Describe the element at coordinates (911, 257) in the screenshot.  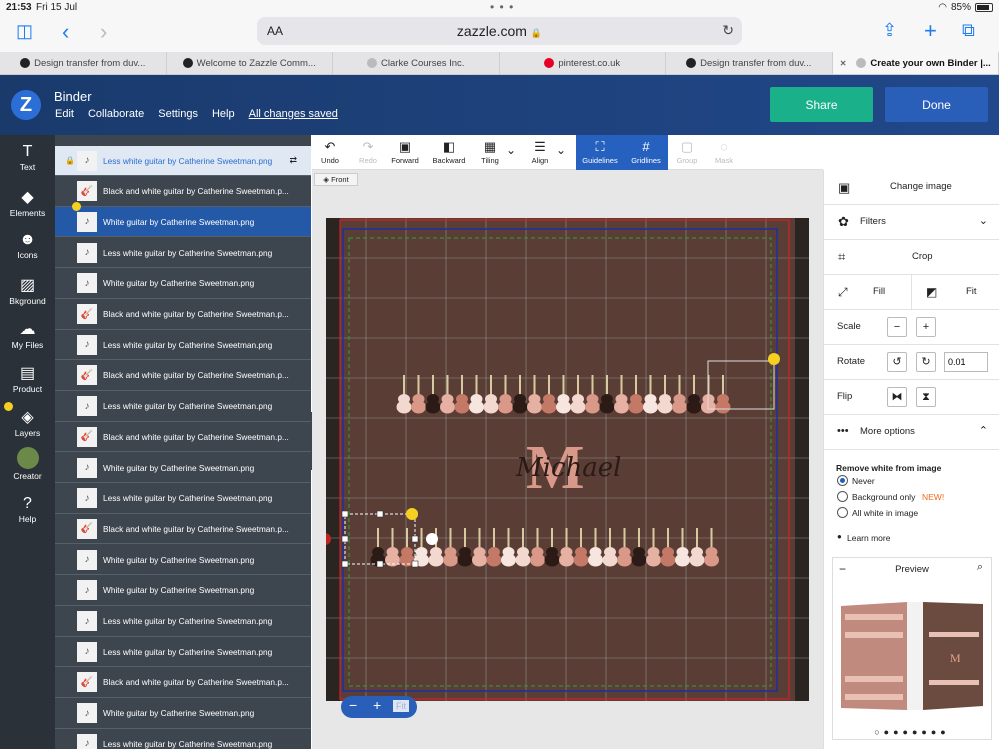
I see `crop-row: ⌗ Crop` at that location.